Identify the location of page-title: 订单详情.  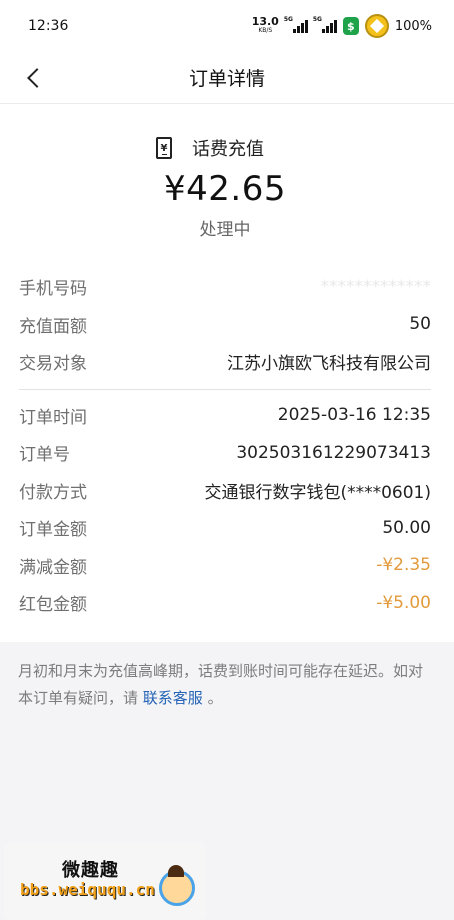
(226, 79).